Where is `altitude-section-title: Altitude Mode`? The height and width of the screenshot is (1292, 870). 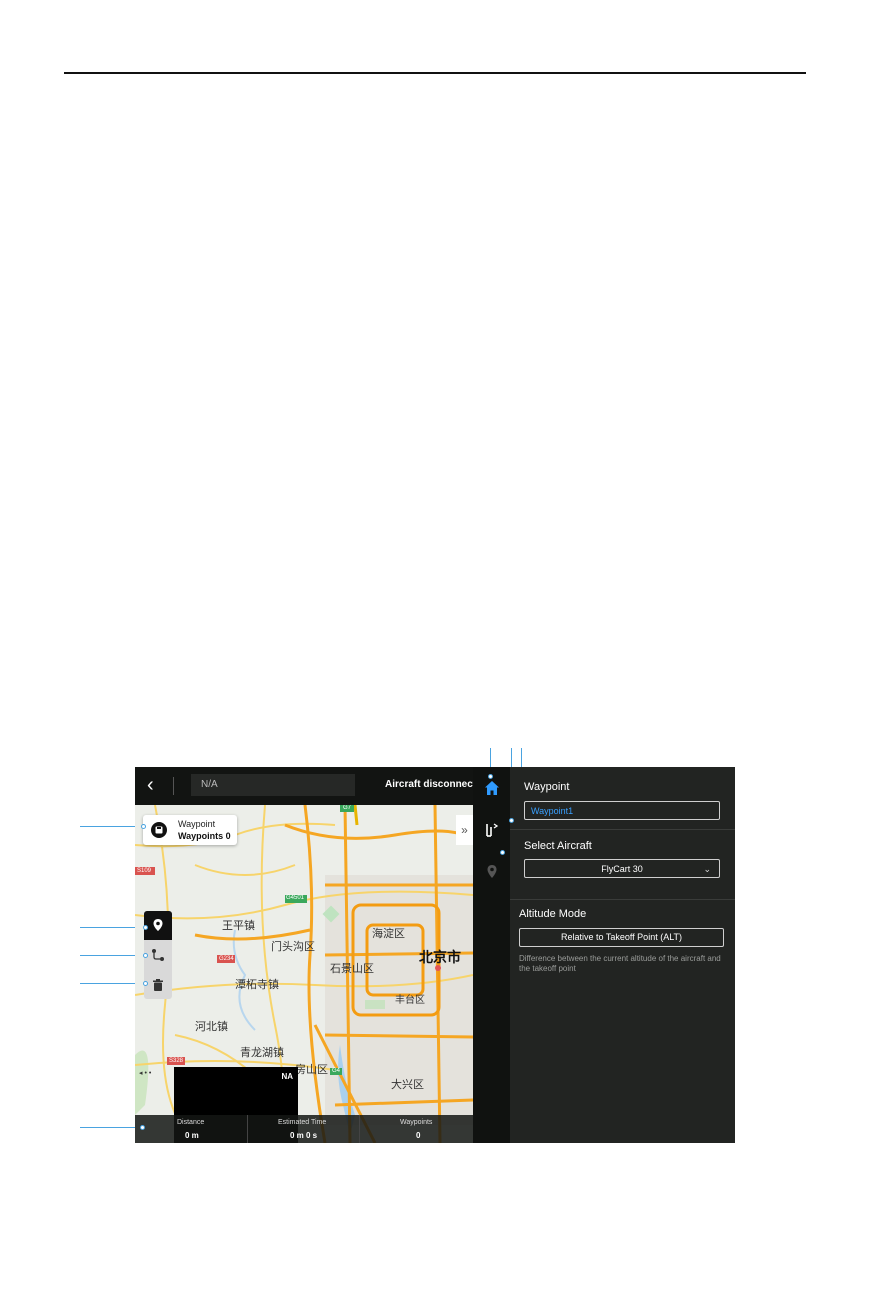 altitude-section-title: Altitude Mode is located at coordinates (553, 914).